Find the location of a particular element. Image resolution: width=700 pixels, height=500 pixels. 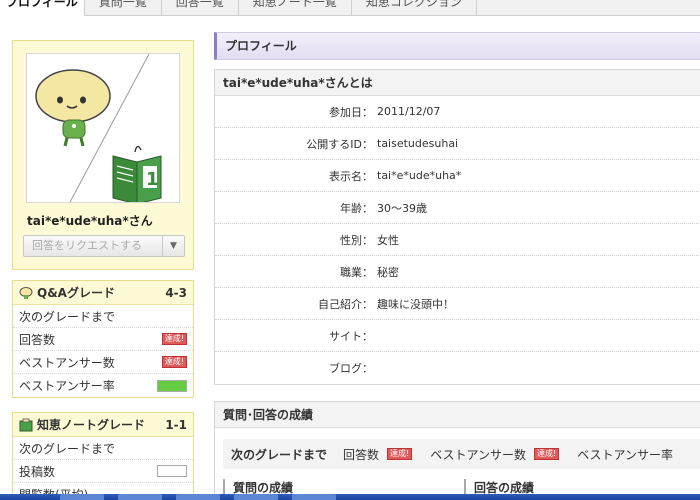

info-value: tai*e*ude*uha* is located at coordinates (419, 175).